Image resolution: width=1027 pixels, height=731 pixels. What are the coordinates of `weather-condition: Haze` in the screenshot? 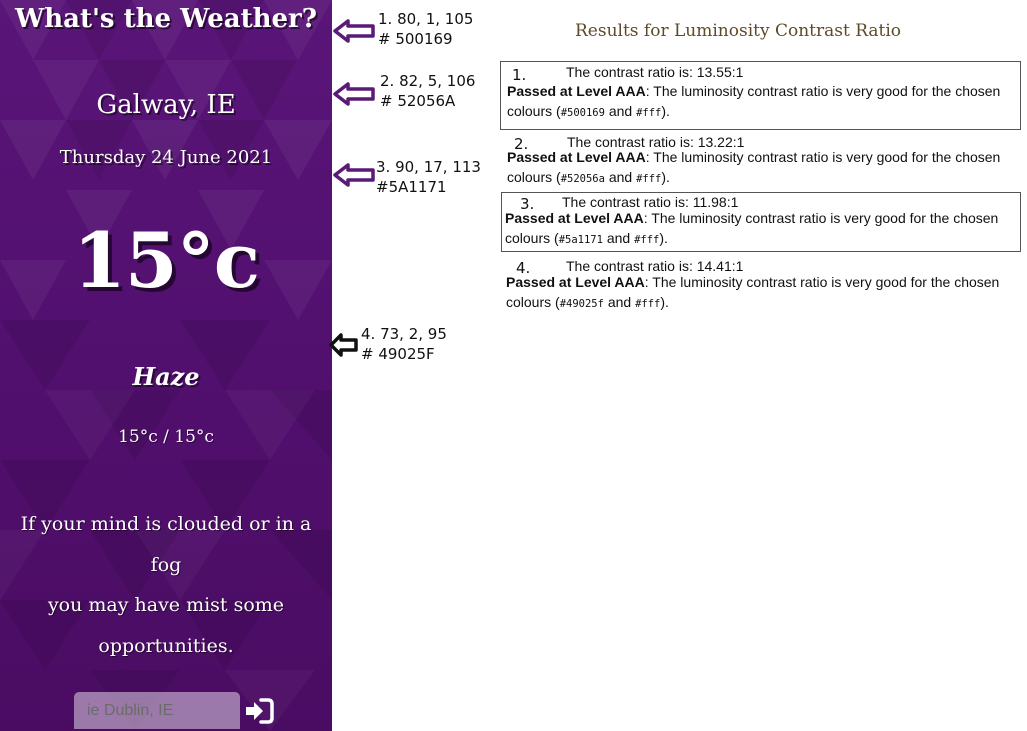 It's located at (166, 376).